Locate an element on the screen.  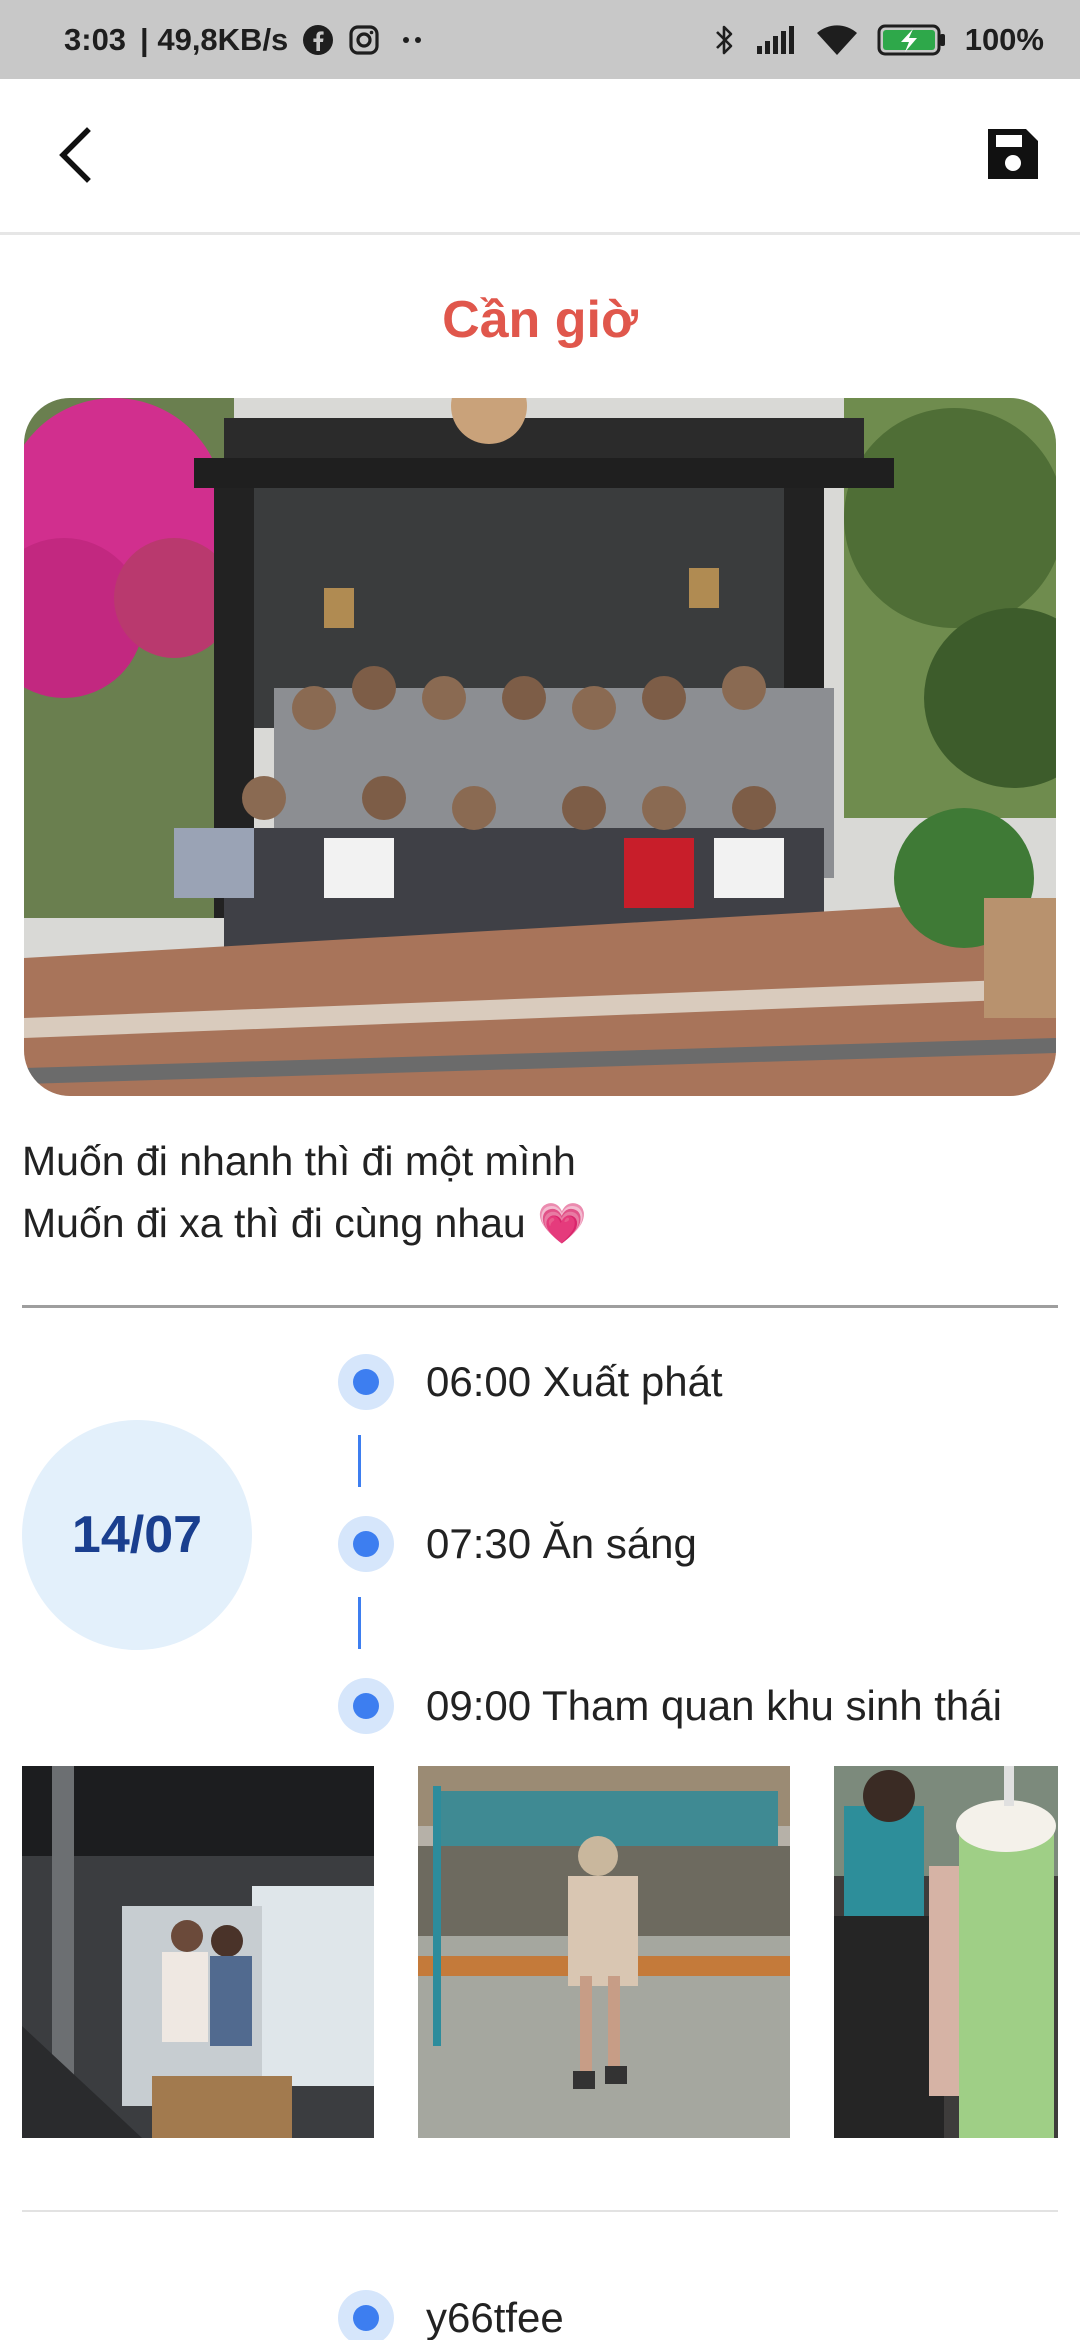
battery-charging-icon is located at coordinates (912, 40).